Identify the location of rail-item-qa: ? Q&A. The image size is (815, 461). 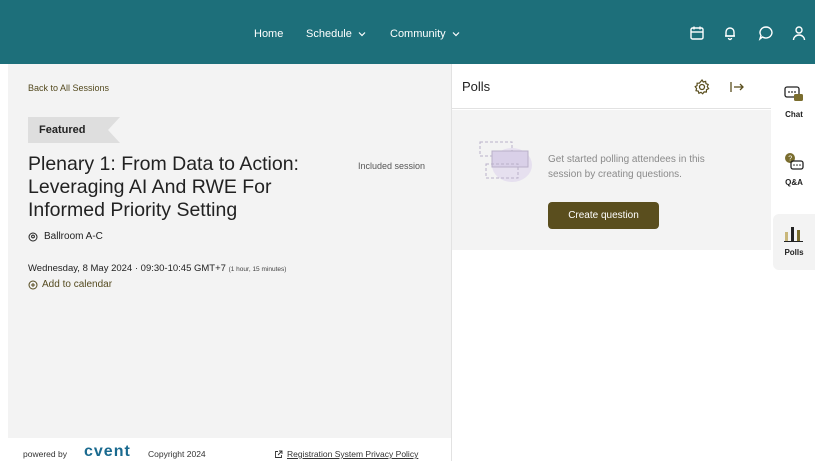
(794, 180).